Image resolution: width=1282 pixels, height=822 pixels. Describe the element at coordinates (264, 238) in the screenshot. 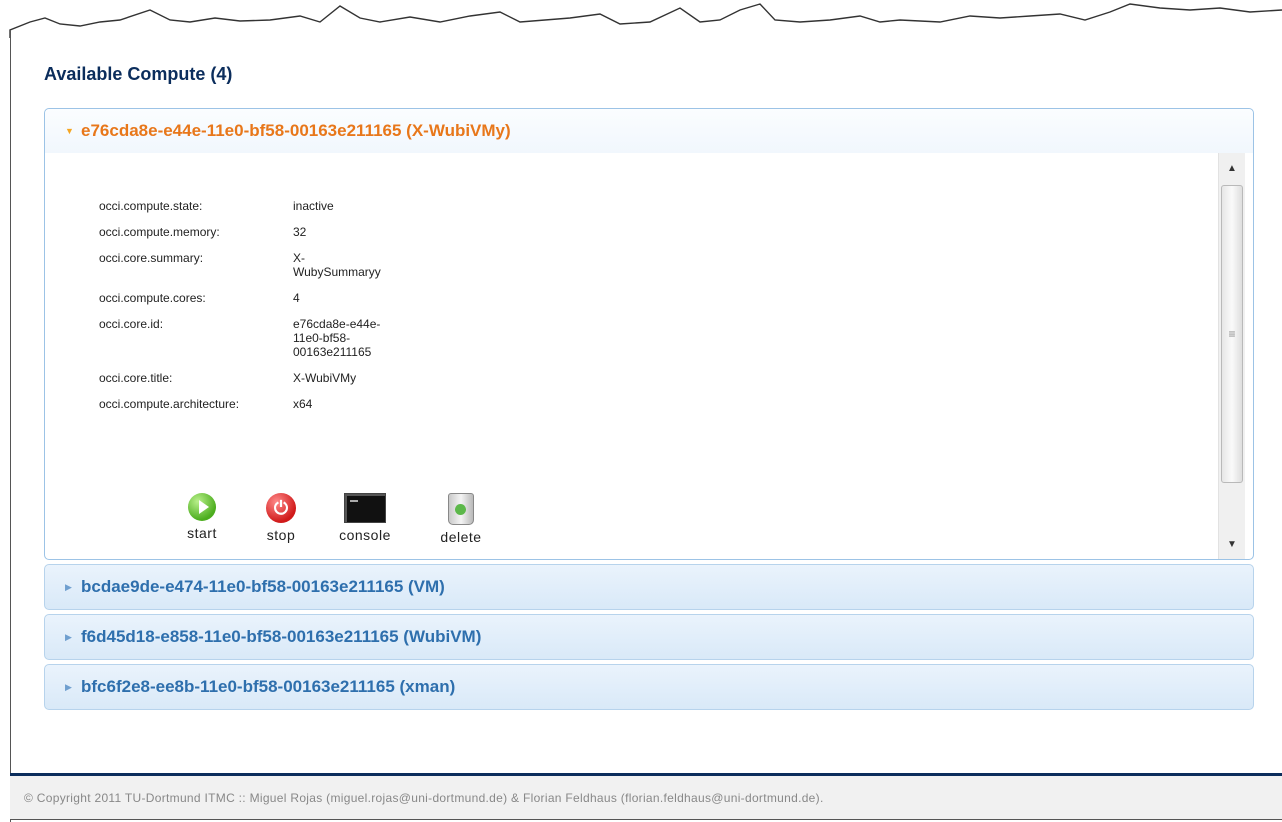

I see `property-row: occi.compute.memory: 32` at that location.